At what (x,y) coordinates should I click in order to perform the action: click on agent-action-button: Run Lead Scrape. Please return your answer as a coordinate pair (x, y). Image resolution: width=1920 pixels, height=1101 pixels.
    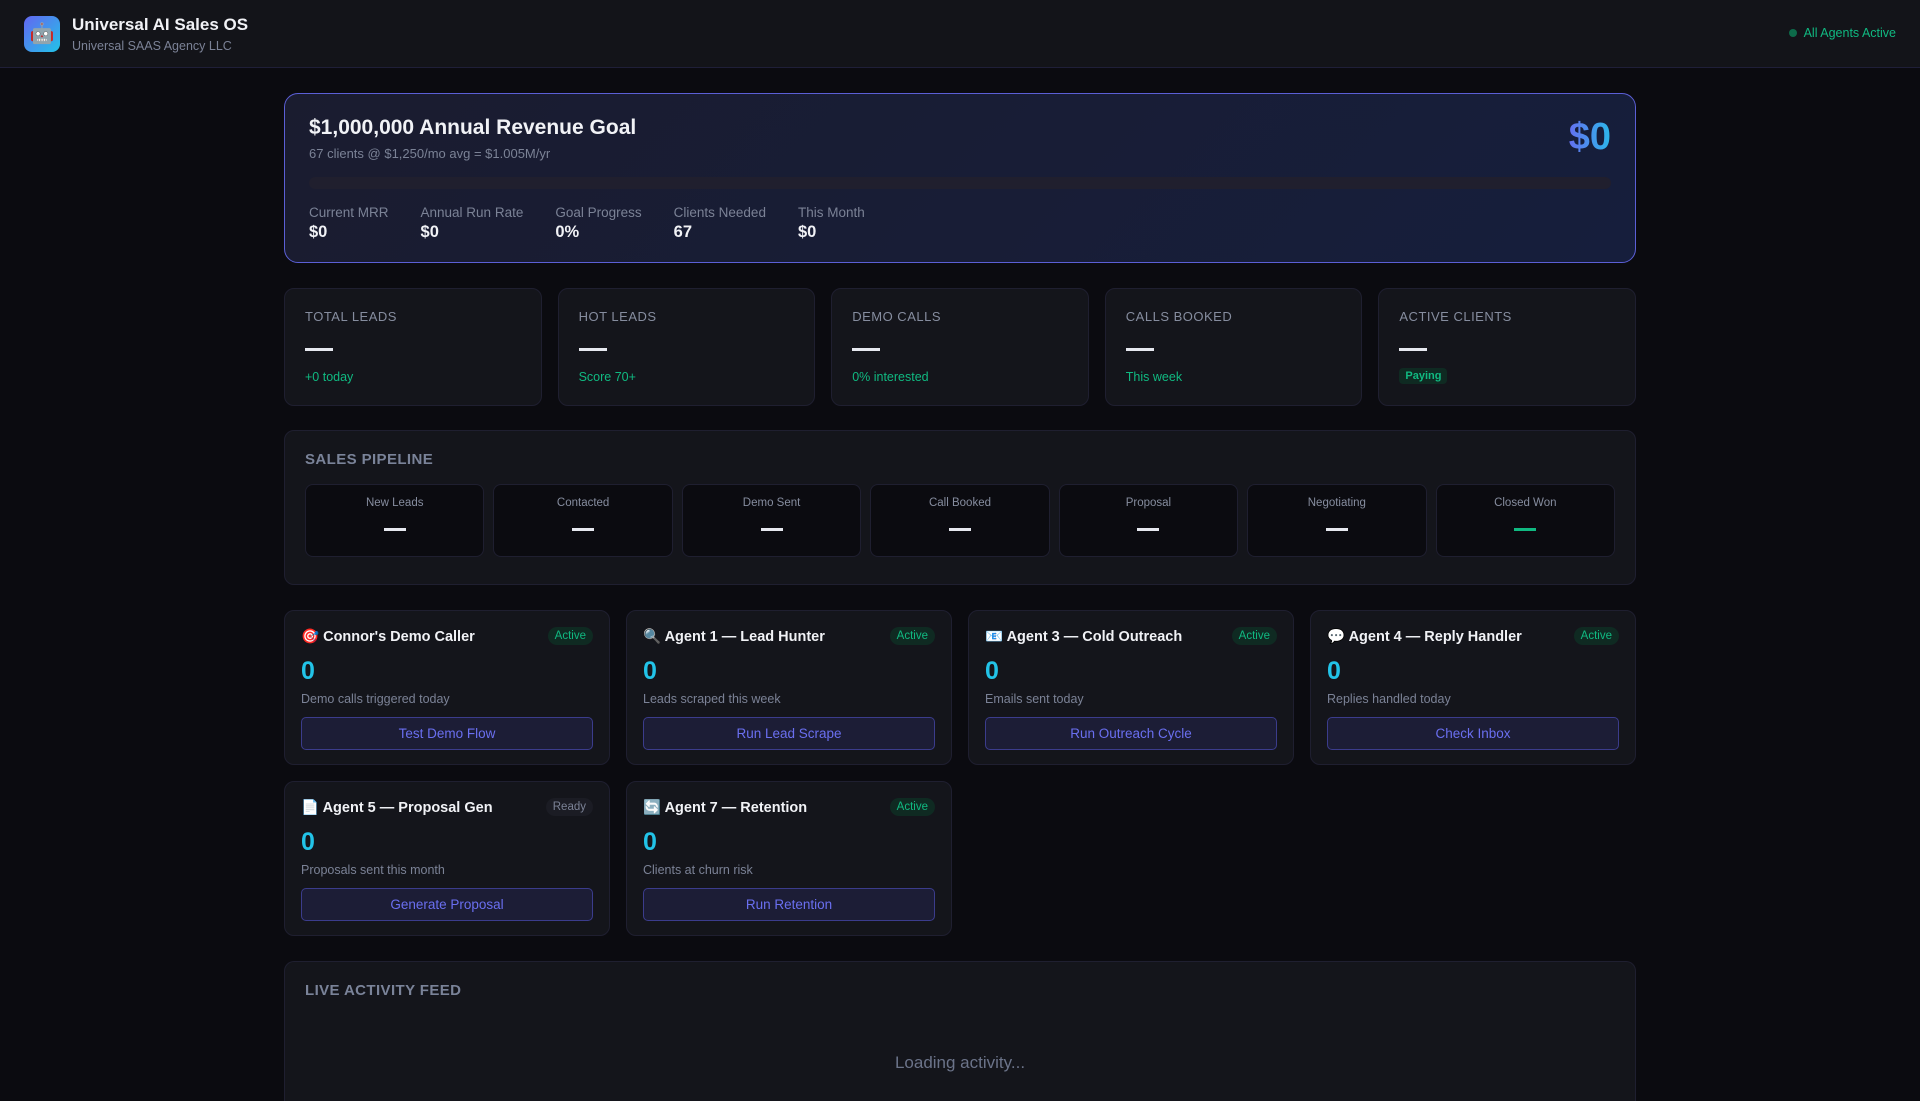
    Looking at the image, I should click on (789, 733).